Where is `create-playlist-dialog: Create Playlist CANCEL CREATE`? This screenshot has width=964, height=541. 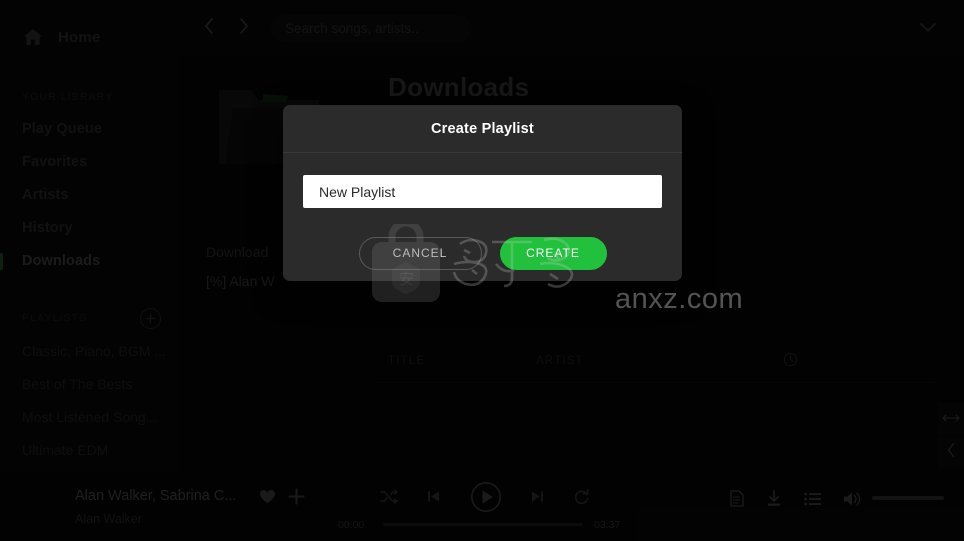 create-playlist-dialog: Create Playlist CANCEL CREATE is located at coordinates (482, 193).